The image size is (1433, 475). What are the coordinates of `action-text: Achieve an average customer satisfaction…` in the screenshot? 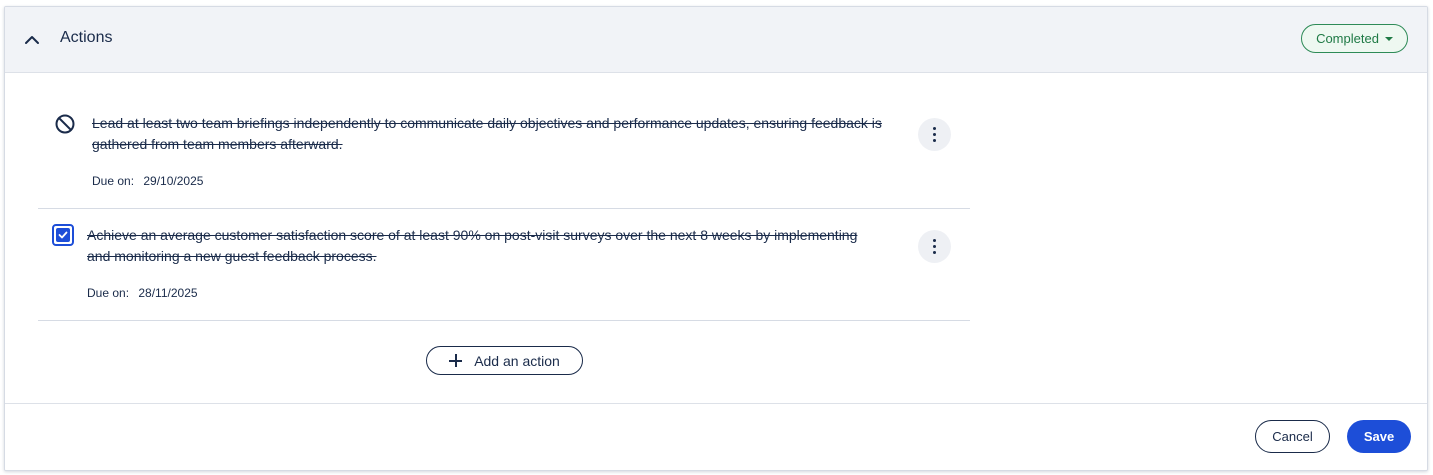 It's located at (472, 245).